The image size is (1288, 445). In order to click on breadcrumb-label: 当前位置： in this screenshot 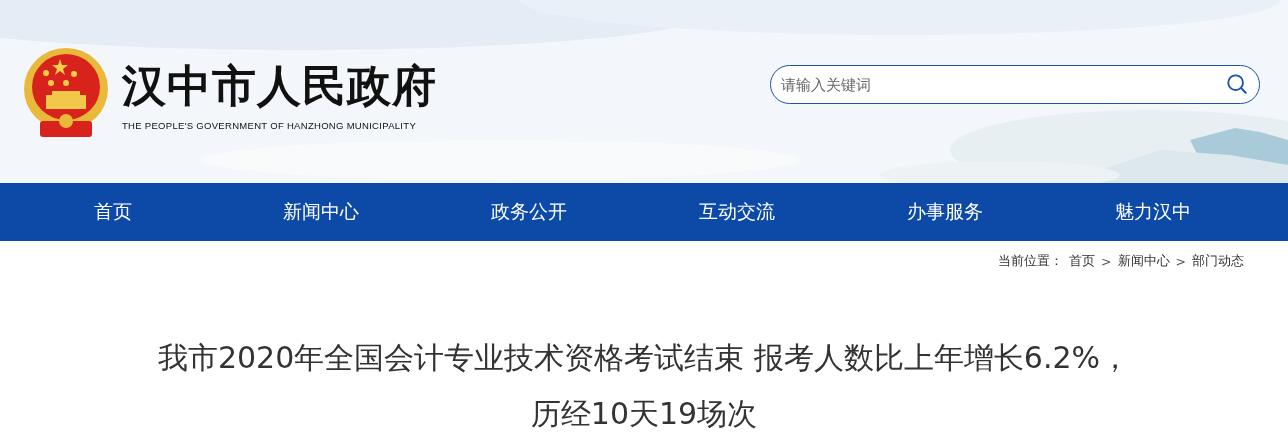, I will do `click(1031, 261)`.